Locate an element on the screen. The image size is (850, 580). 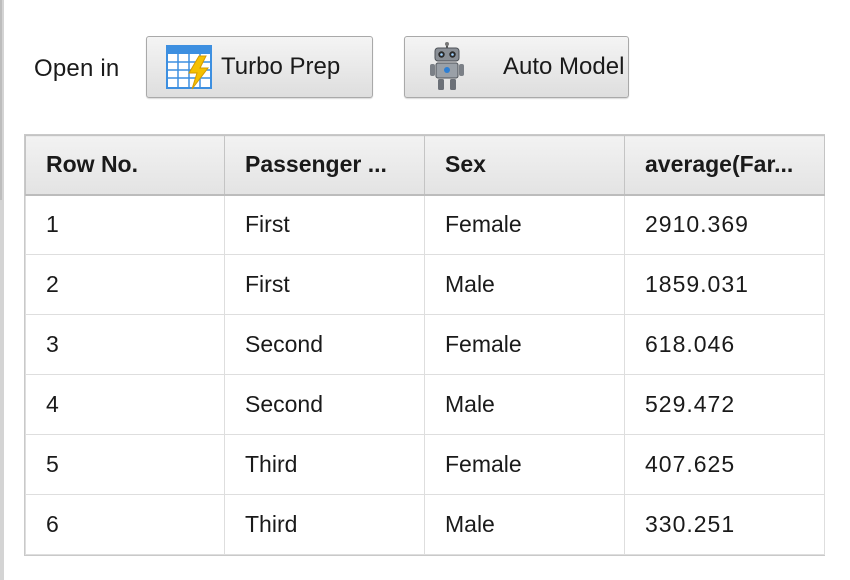
cell-row-no: 1 is located at coordinates (125, 224).